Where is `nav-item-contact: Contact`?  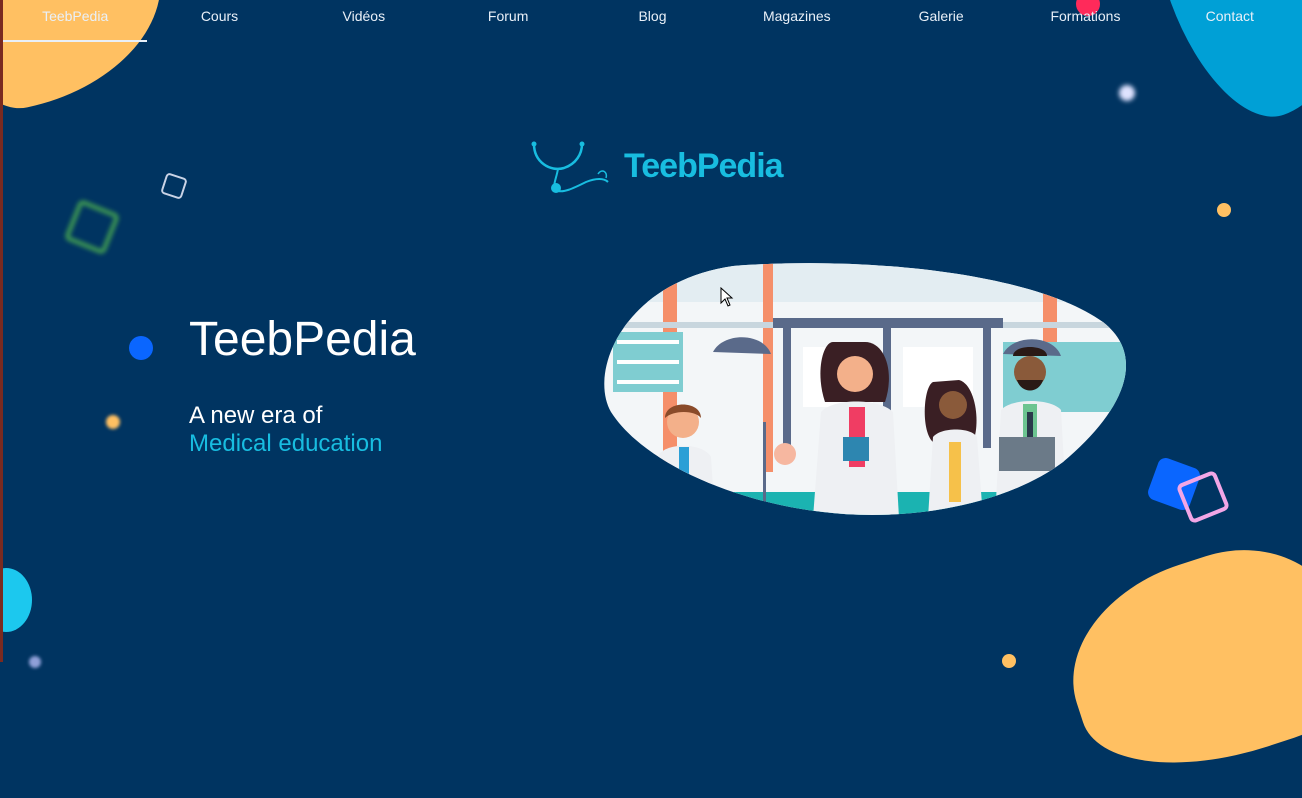 nav-item-contact: Contact is located at coordinates (1230, 21).